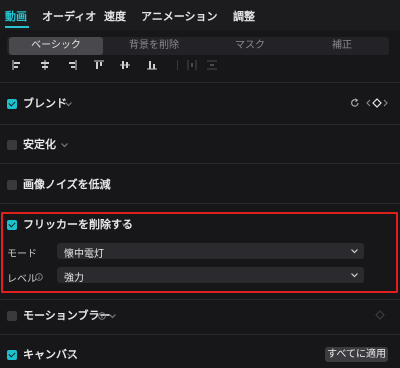 The image size is (400, 368). I want to click on align-right-icon, so click(72, 65).